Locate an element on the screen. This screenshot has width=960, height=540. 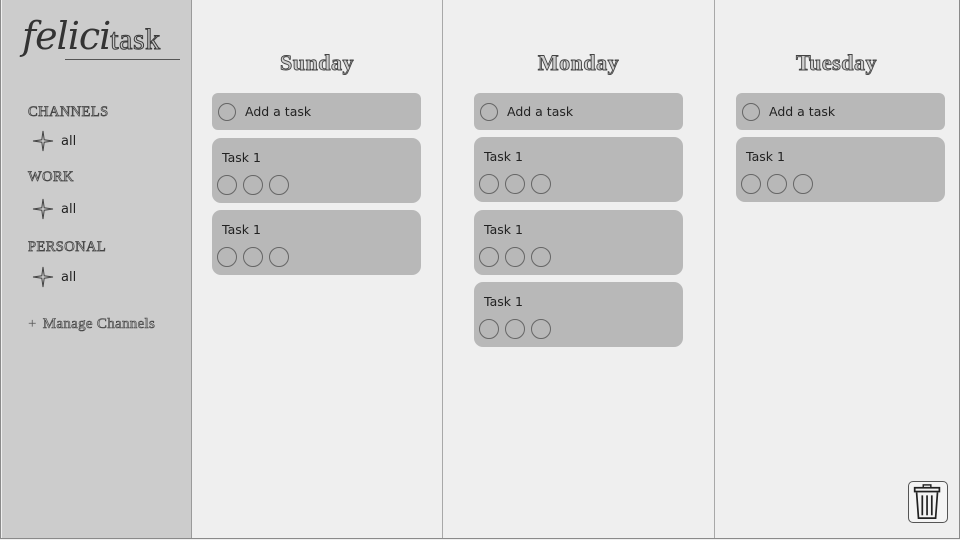
work-item-all: all is located at coordinates (54, 209).